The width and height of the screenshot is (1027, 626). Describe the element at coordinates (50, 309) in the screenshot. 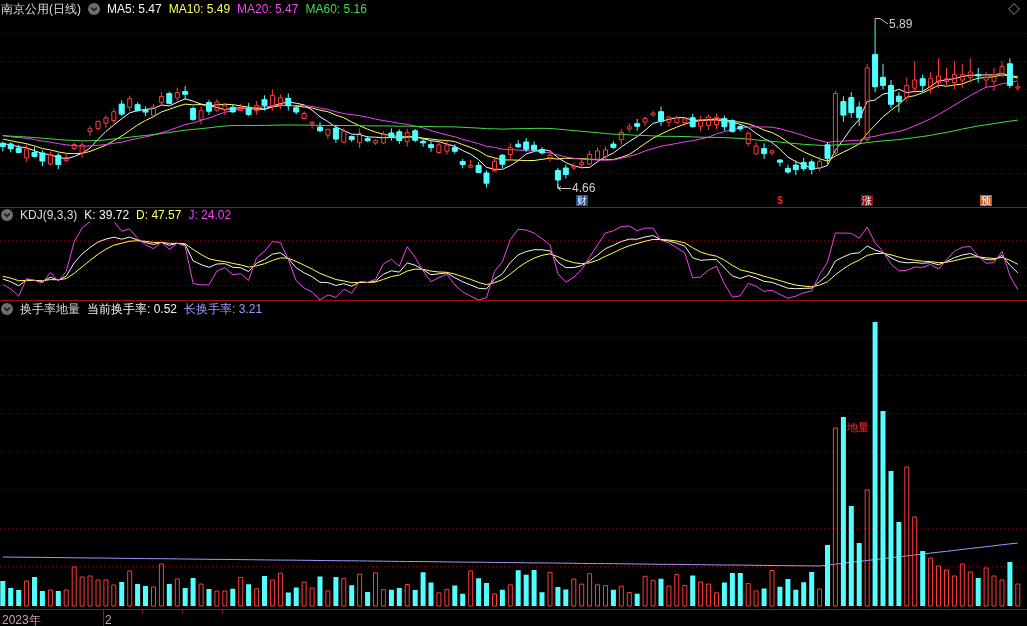

I see `indicator-title: 换手率地量` at that location.